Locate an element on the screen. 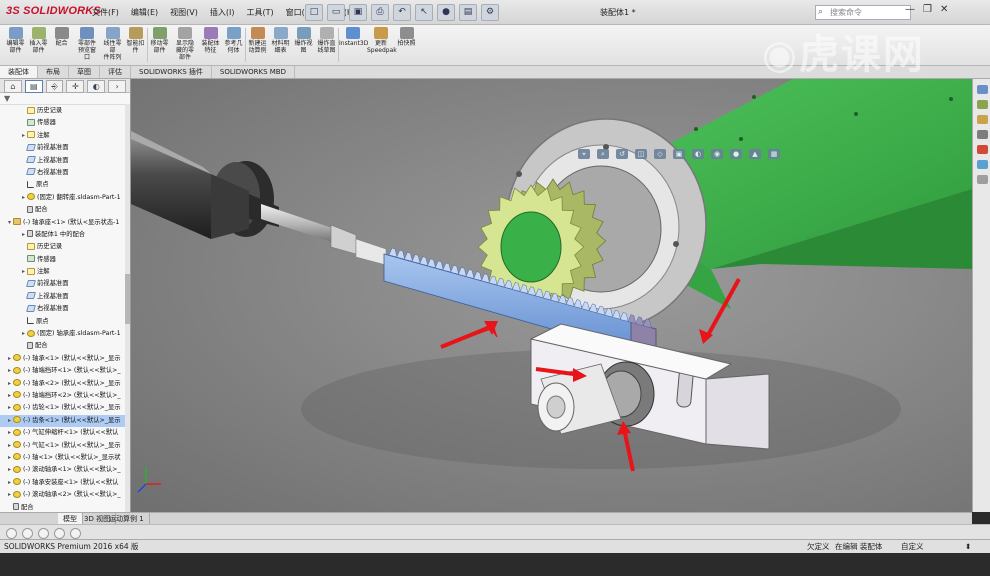  tree-item: ▸ (-) 齿轮<1> (默认<<默认>_显示 is located at coordinates (65, 408).